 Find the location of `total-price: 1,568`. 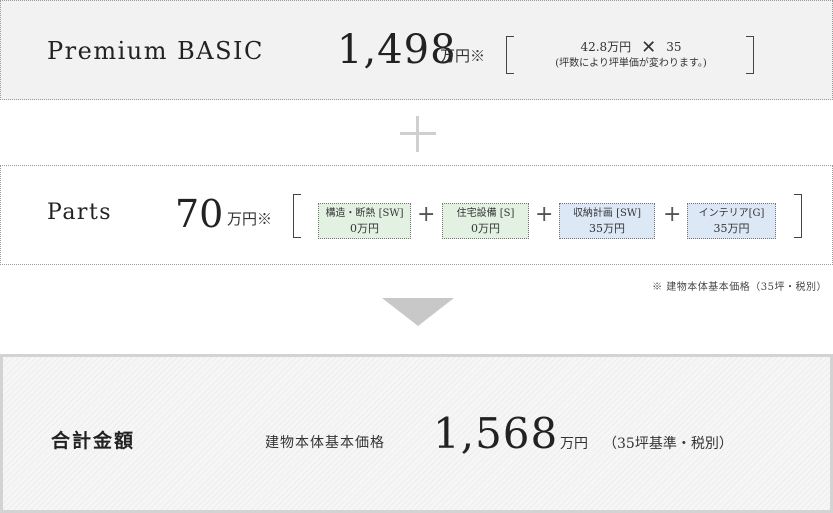

total-price: 1,568 is located at coordinates (496, 433).